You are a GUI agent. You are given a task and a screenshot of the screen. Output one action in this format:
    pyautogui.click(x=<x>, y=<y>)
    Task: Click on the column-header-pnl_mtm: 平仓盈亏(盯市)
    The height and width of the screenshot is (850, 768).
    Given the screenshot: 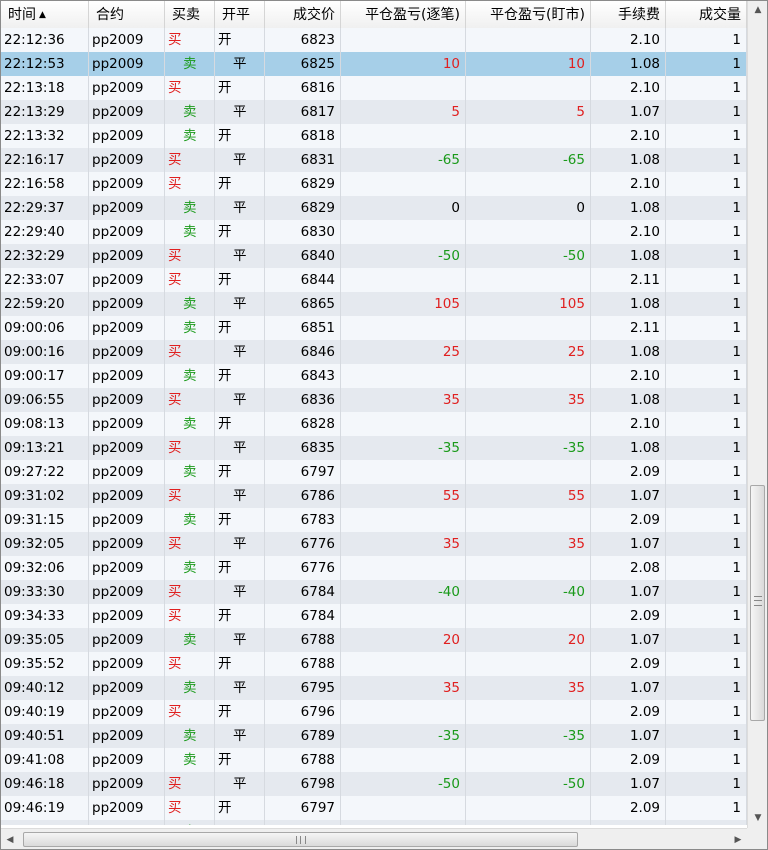 What is the action you would take?
    pyautogui.click(x=528, y=14)
    